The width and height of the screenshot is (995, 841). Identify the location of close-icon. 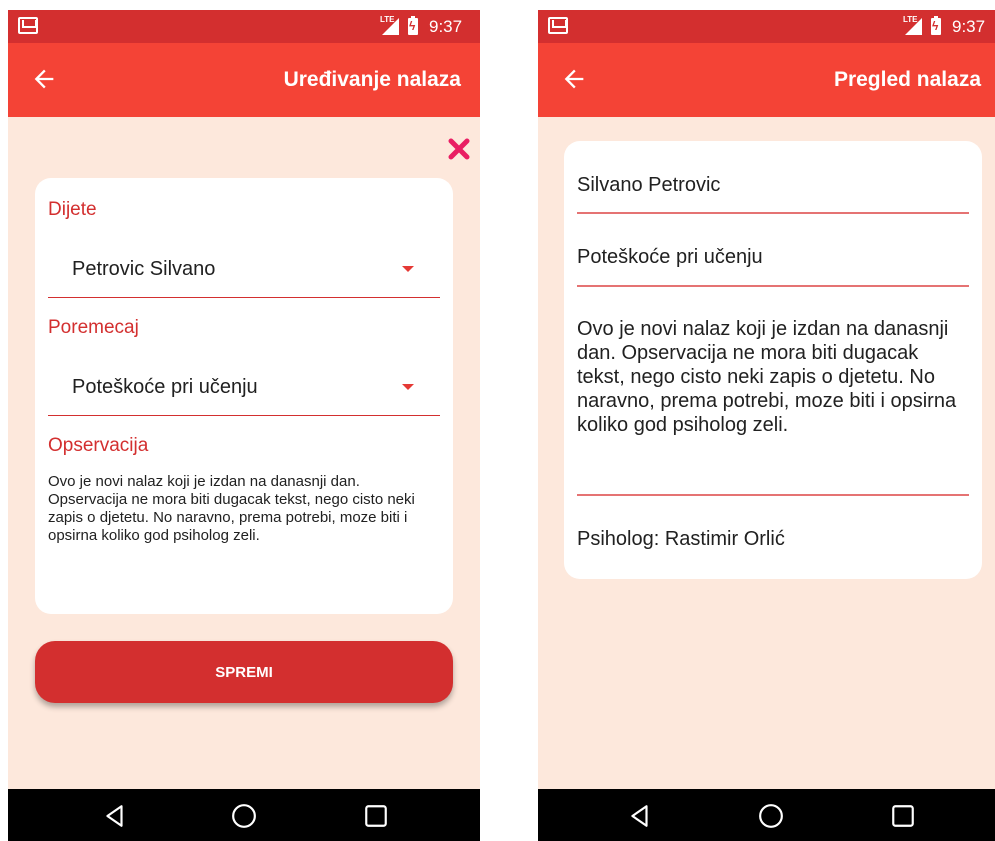
(459, 149).